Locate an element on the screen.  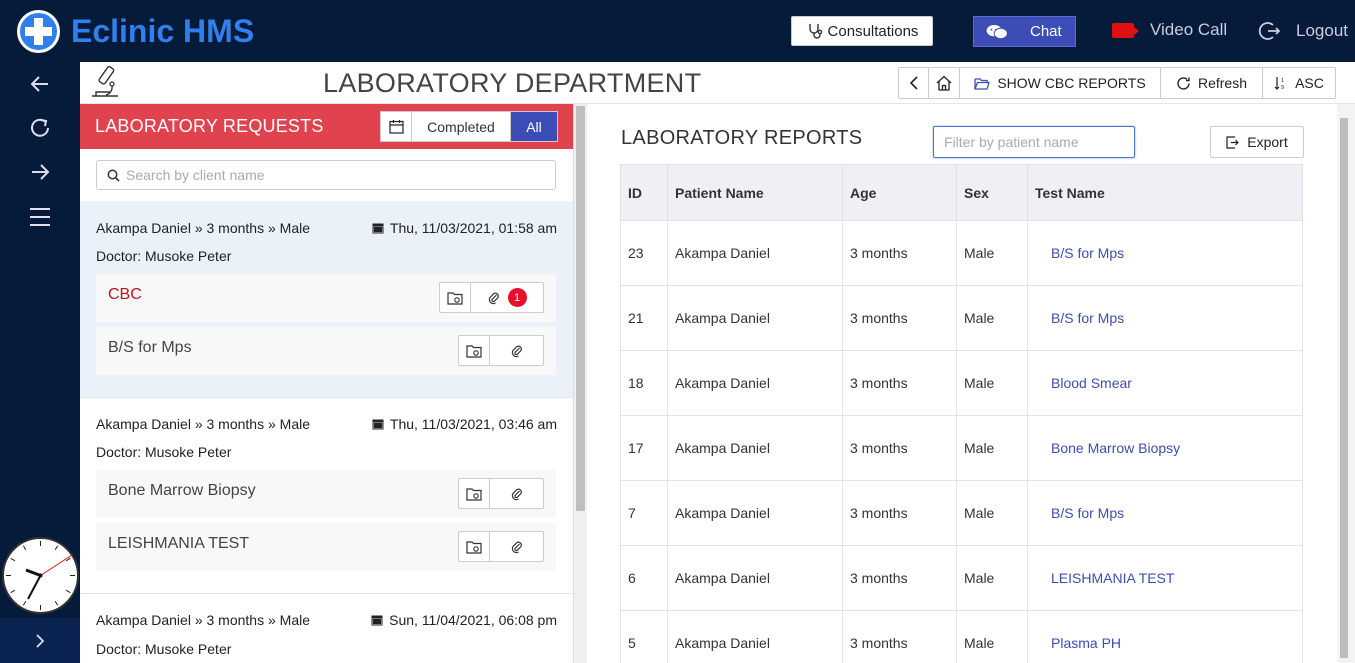
sort-ascending-icon: 19 is located at coordinates (1279, 83).